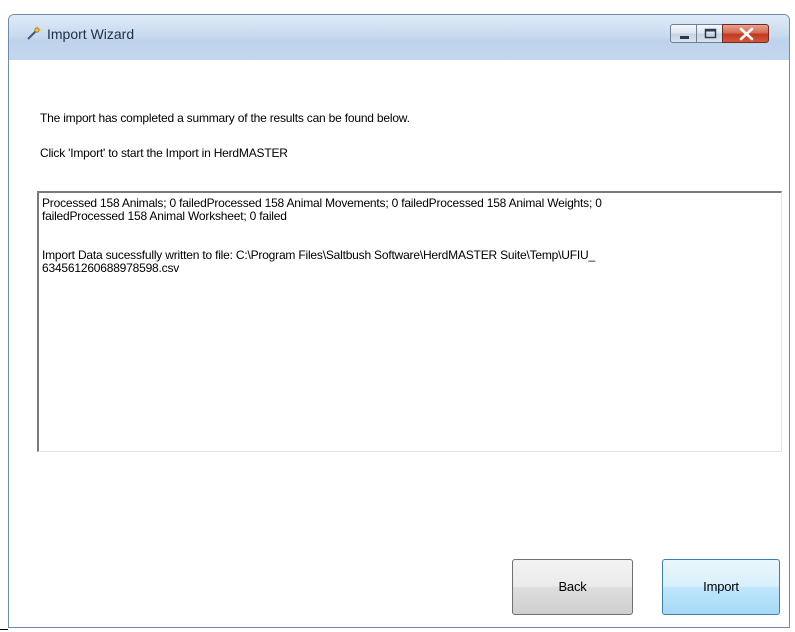 The width and height of the screenshot is (795, 632). Describe the element at coordinates (721, 587) in the screenshot. I see `import-button: Import` at that location.